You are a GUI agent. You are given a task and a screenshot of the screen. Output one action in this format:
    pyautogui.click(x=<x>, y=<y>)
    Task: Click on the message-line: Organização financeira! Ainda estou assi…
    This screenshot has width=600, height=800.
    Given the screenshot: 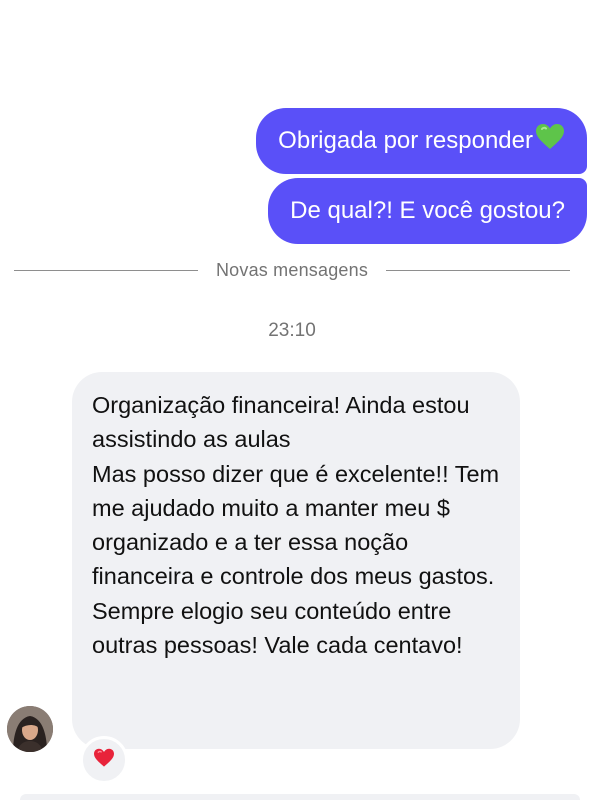 What is the action you would take?
    pyautogui.click(x=281, y=422)
    